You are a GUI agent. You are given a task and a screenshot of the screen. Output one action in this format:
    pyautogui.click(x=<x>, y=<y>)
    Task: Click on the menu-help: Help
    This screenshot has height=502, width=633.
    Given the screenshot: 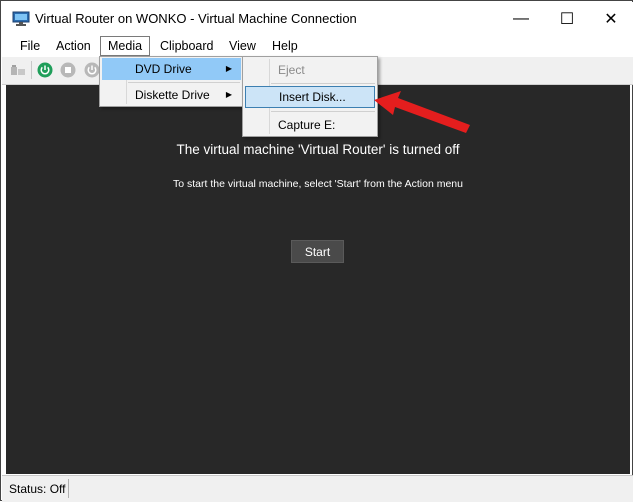 What is the action you would take?
    pyautogui.click(x=285, y=46)
    